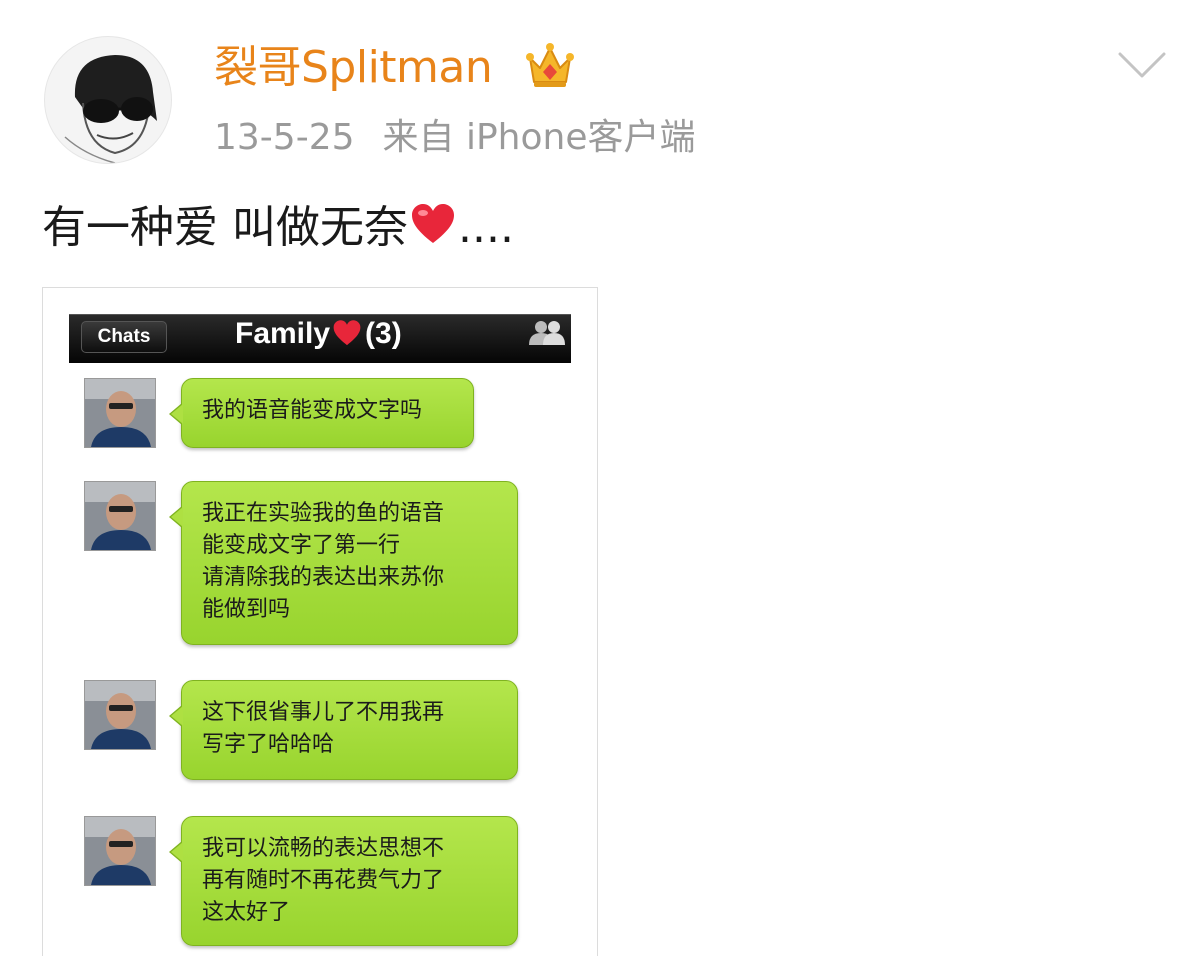 This screenshot has width=1200, height=956. Describe the element at coordinates (124, 337) in the screenshot. I see `chats-back-button: Chats` at that location.